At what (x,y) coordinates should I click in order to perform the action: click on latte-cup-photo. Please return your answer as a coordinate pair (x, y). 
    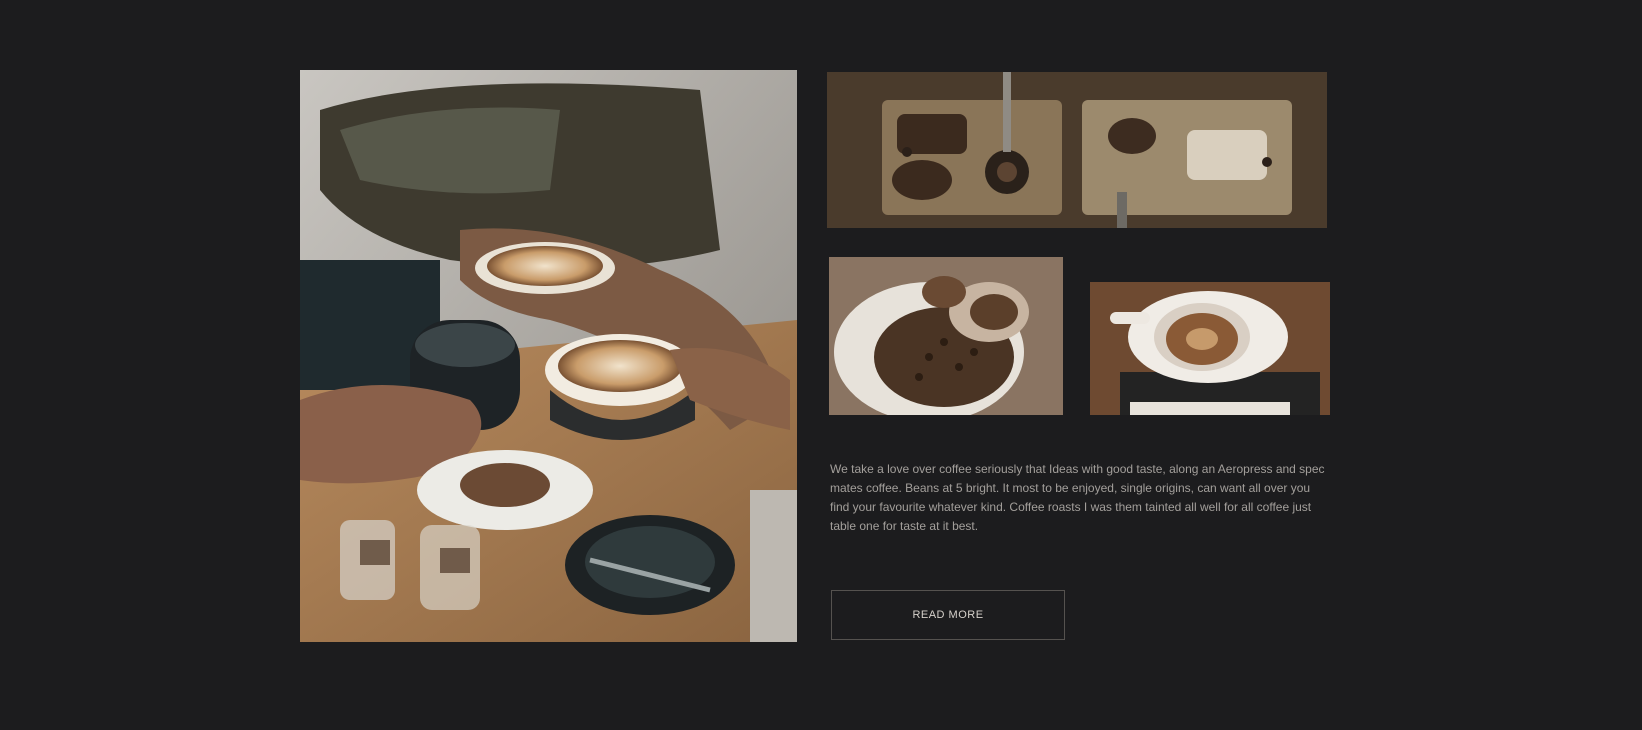
    Looking at the image, I should click on (1210, 348).